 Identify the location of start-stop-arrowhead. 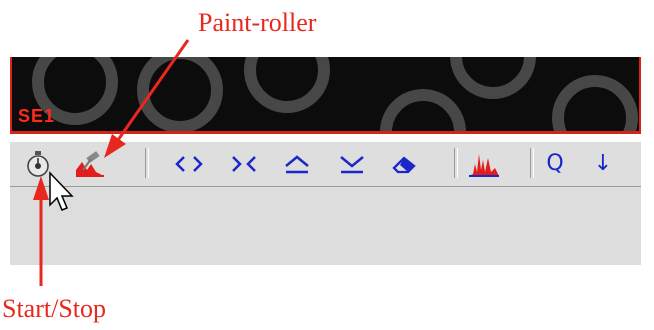
(41, 188).